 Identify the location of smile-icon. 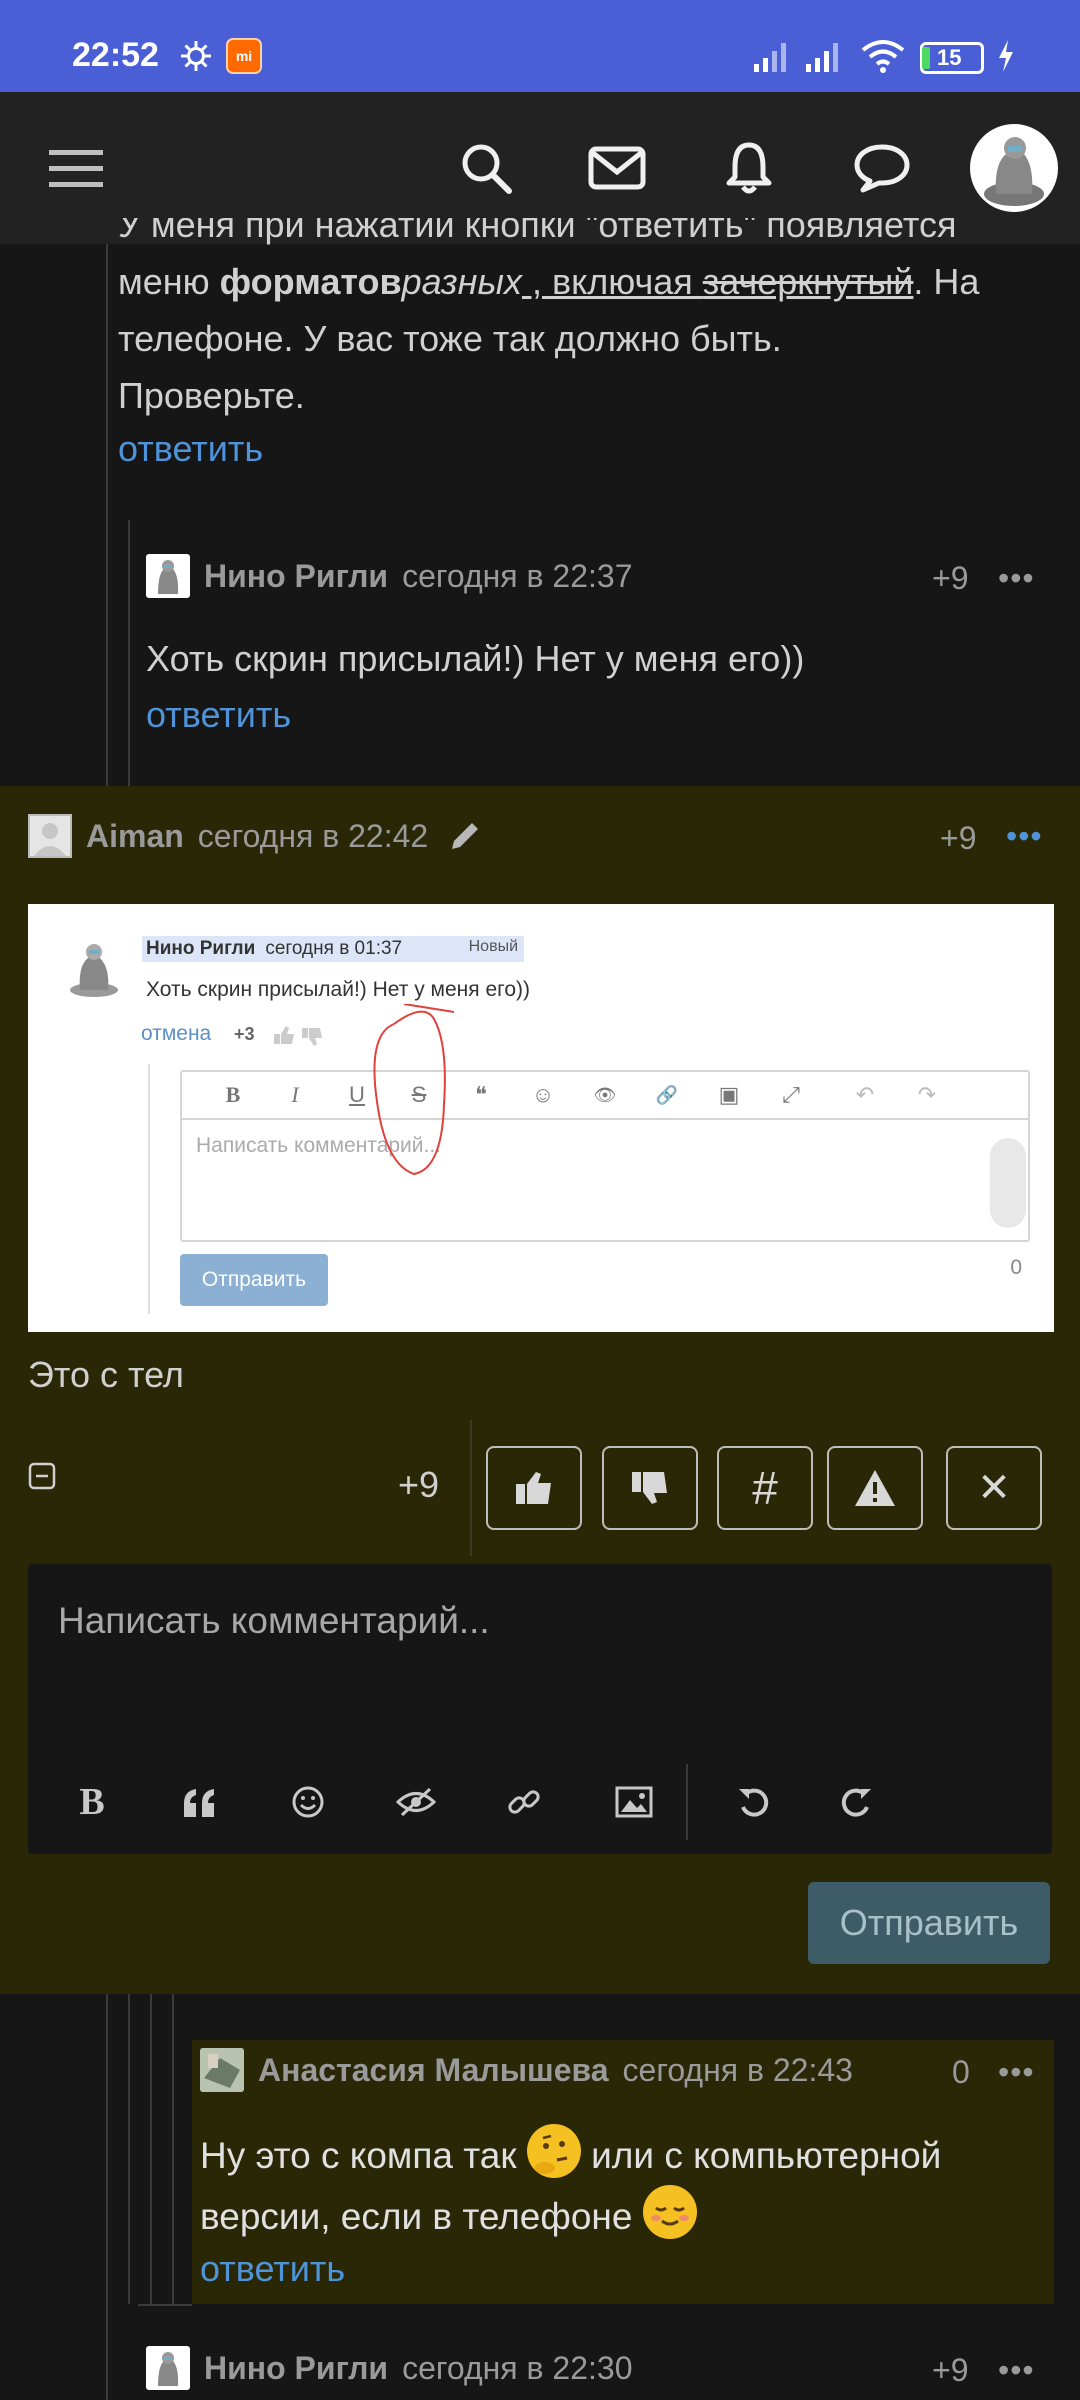
(308, 1802).